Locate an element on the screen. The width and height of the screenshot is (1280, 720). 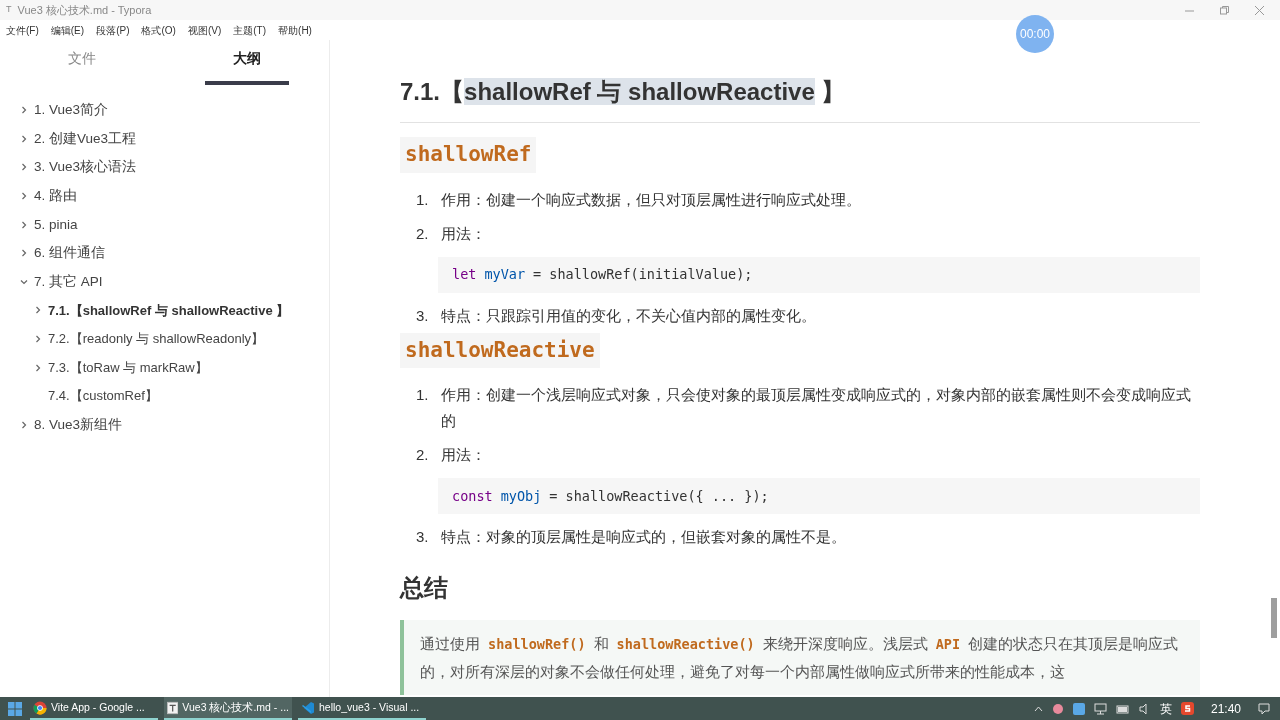
scrollbar-thumb is located at coordinates (1274, 618).